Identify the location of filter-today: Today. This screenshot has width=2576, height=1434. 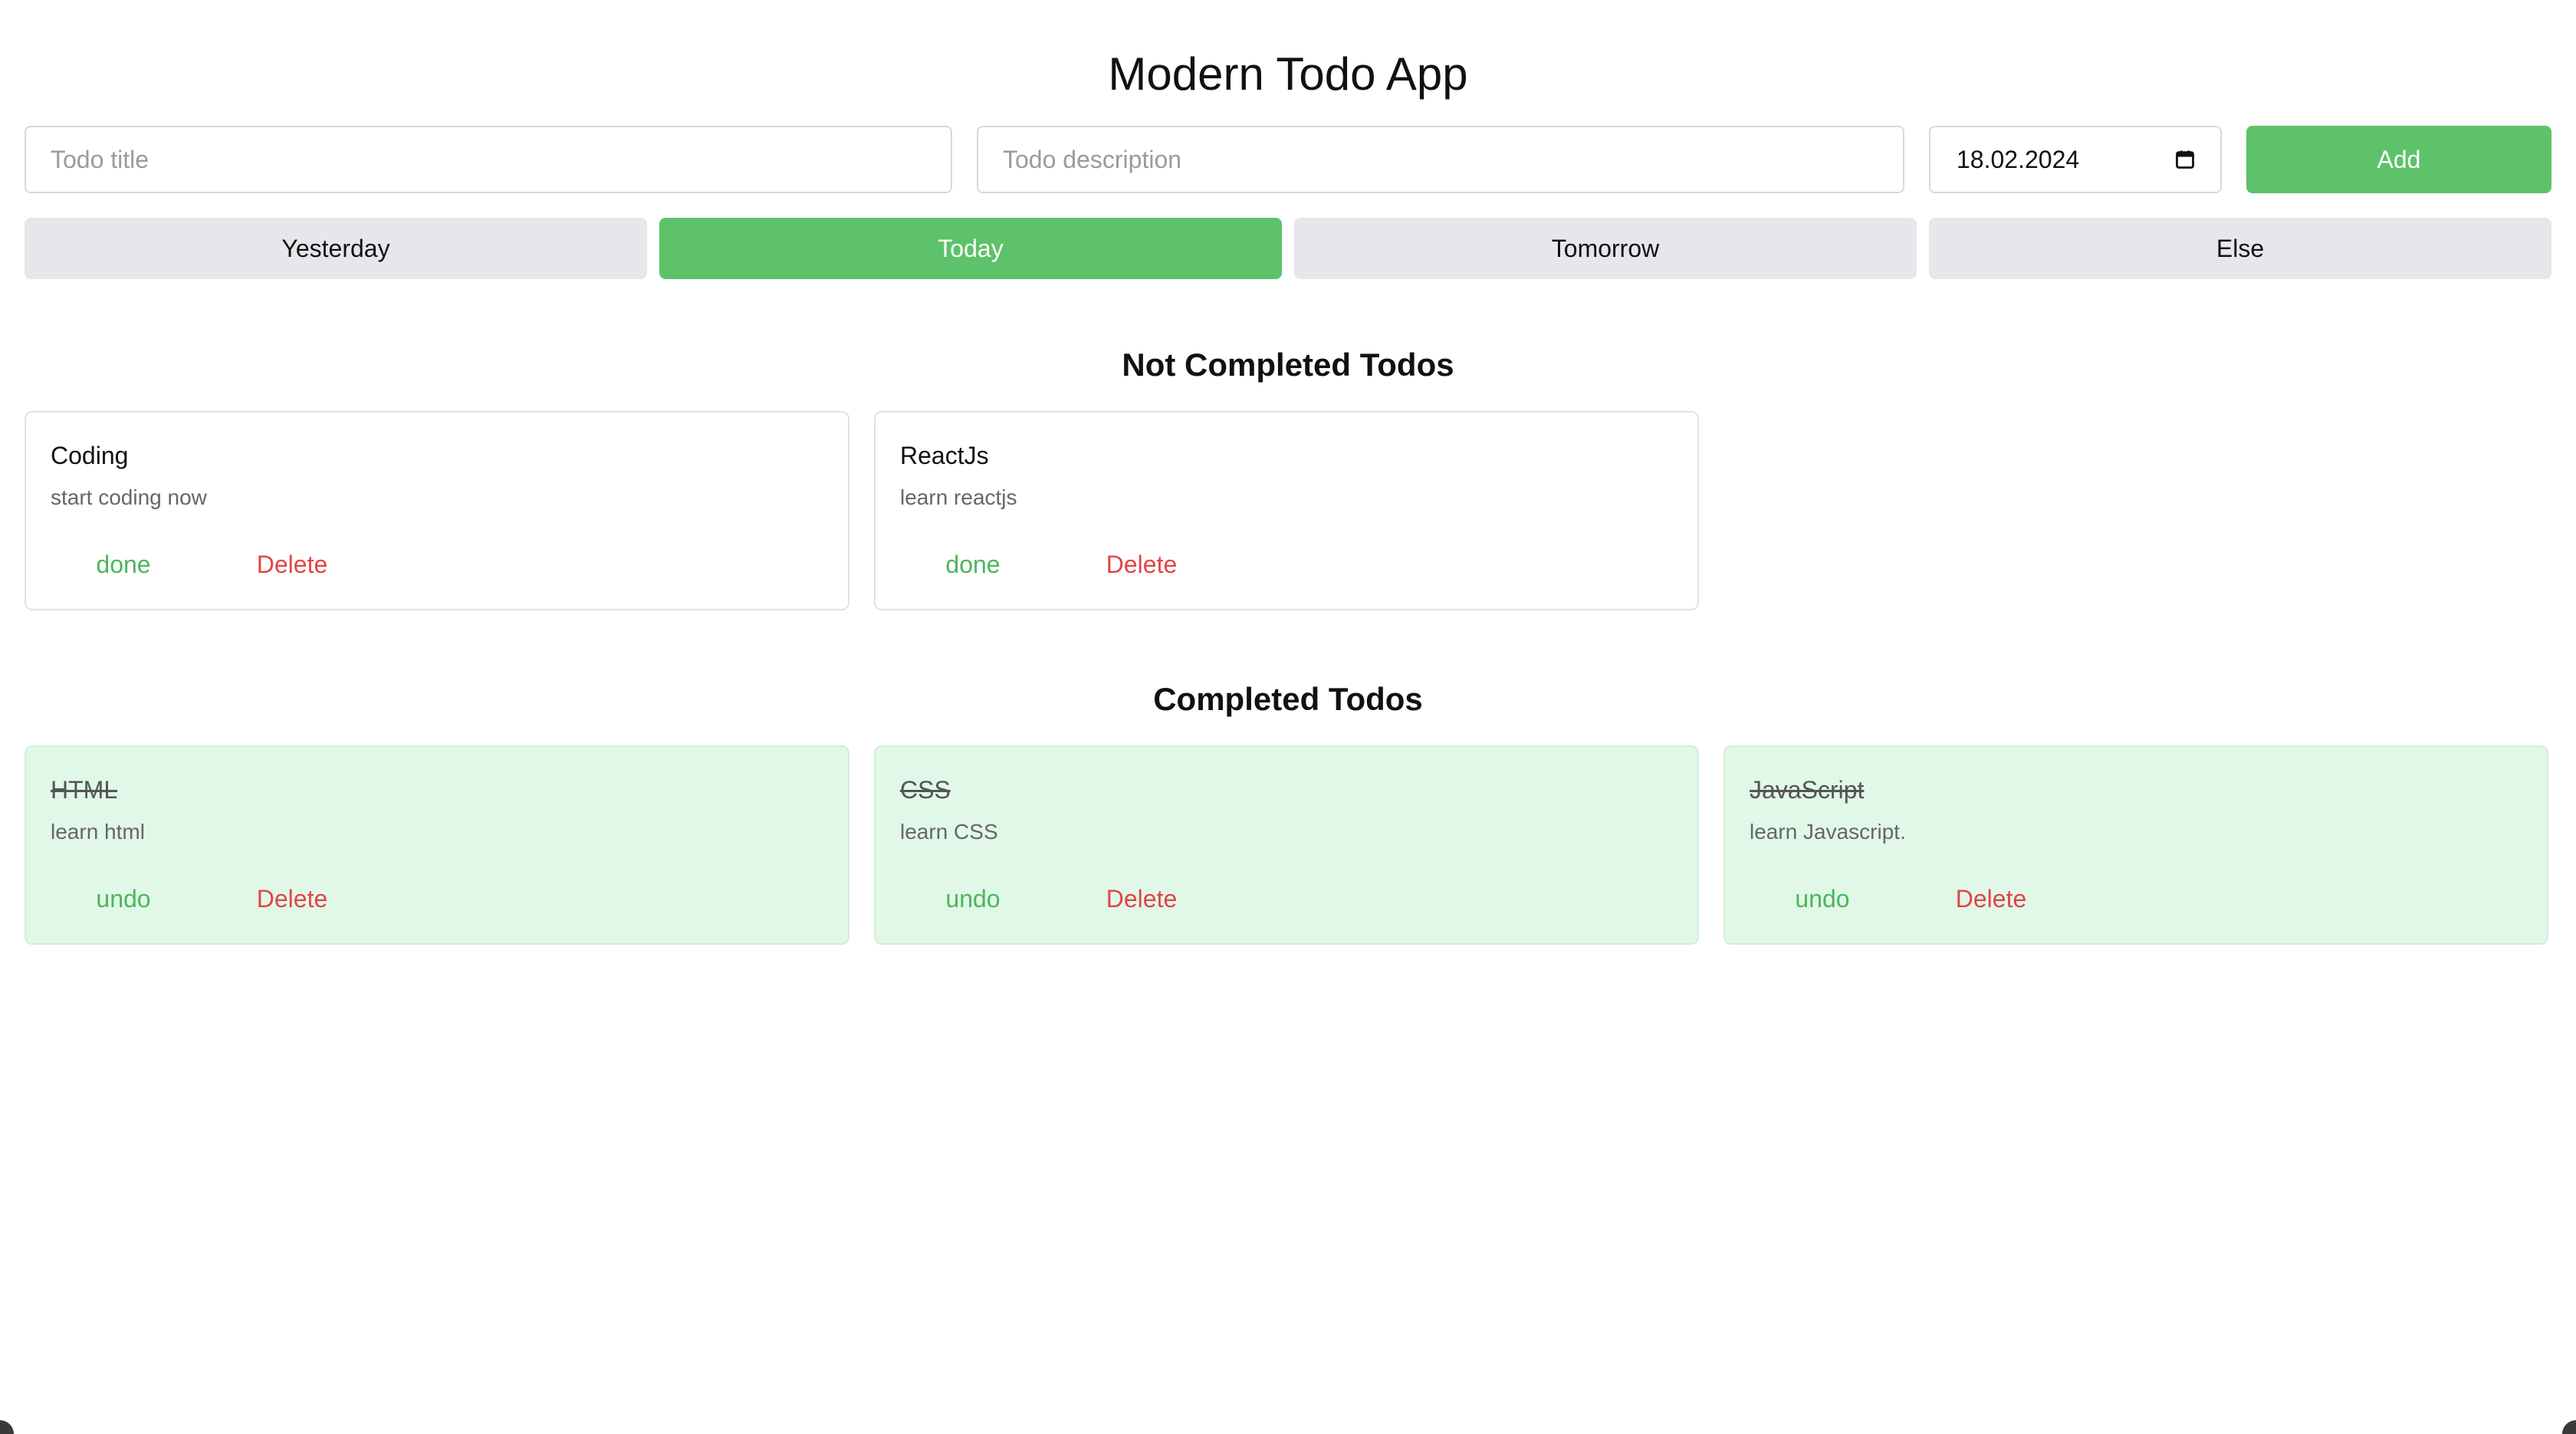
(970, 248).